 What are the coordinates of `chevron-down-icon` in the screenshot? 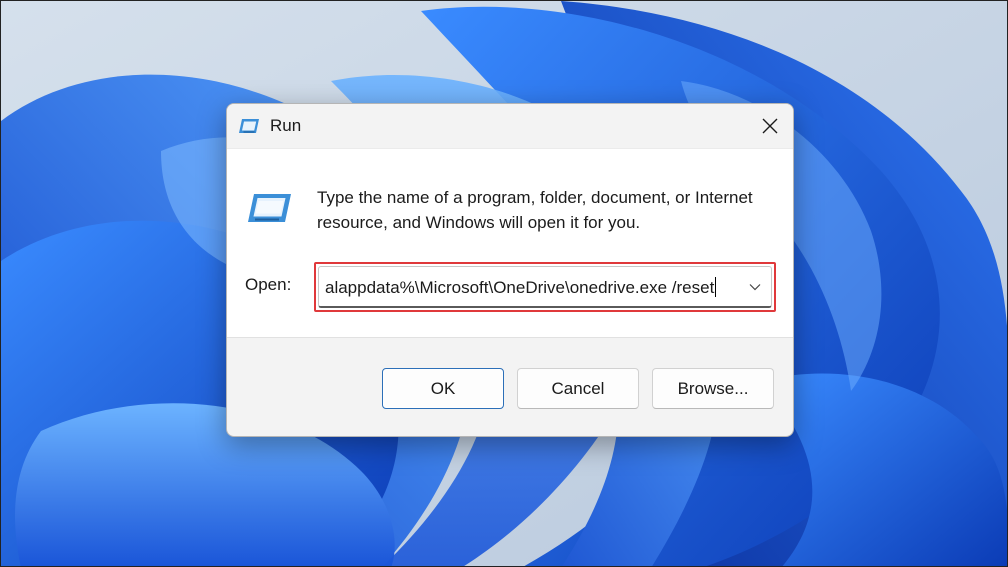 It's located at (755, 287).